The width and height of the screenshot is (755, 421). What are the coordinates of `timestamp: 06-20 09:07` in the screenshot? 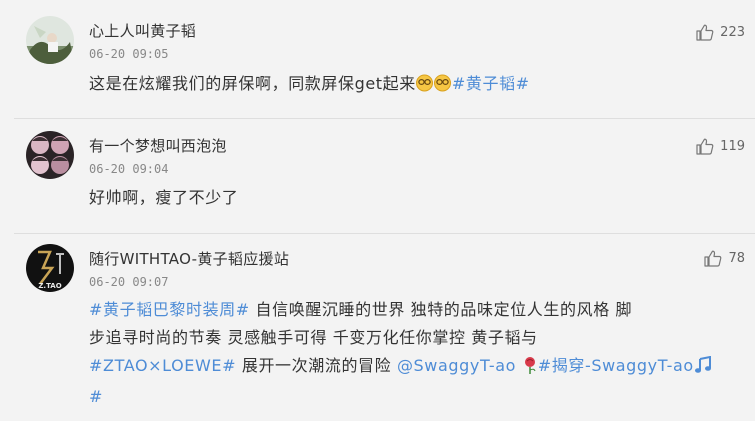 It's located at (129, 282).